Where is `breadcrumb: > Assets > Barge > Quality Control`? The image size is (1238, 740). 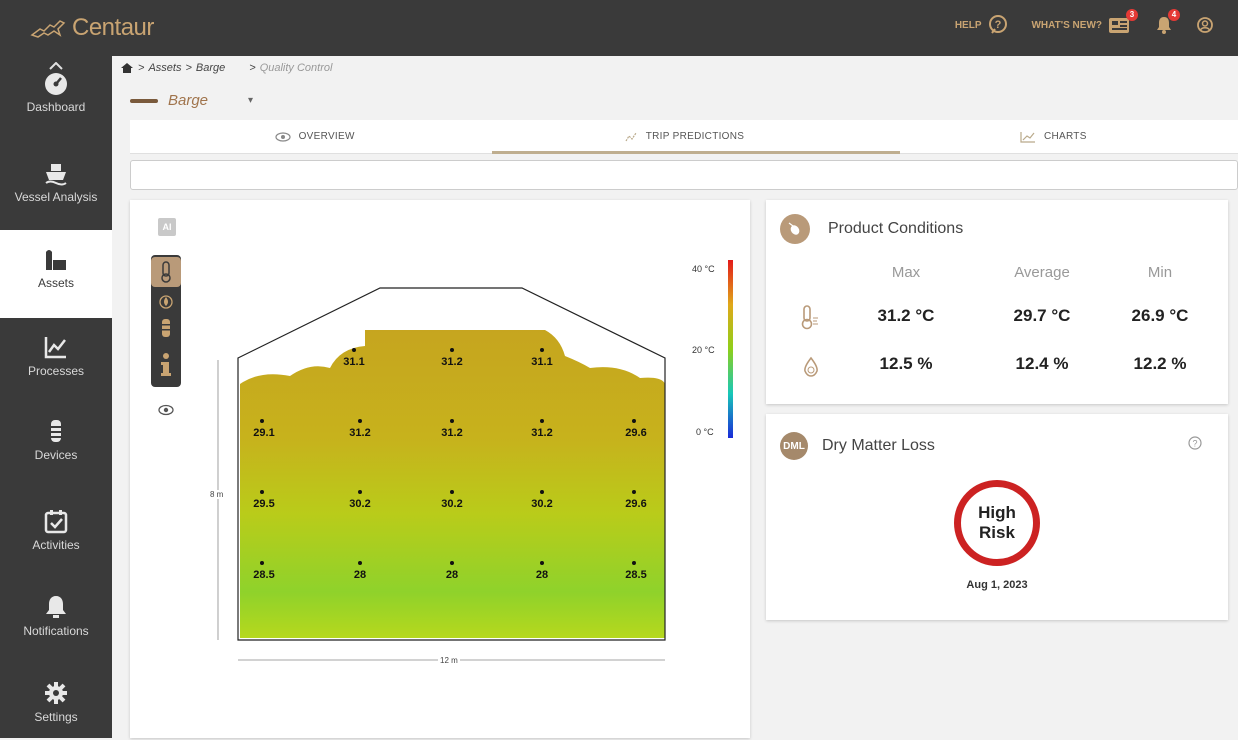 breadcrumb: > Assets > Barge > Quality Control is located at coordinates (226, 68).